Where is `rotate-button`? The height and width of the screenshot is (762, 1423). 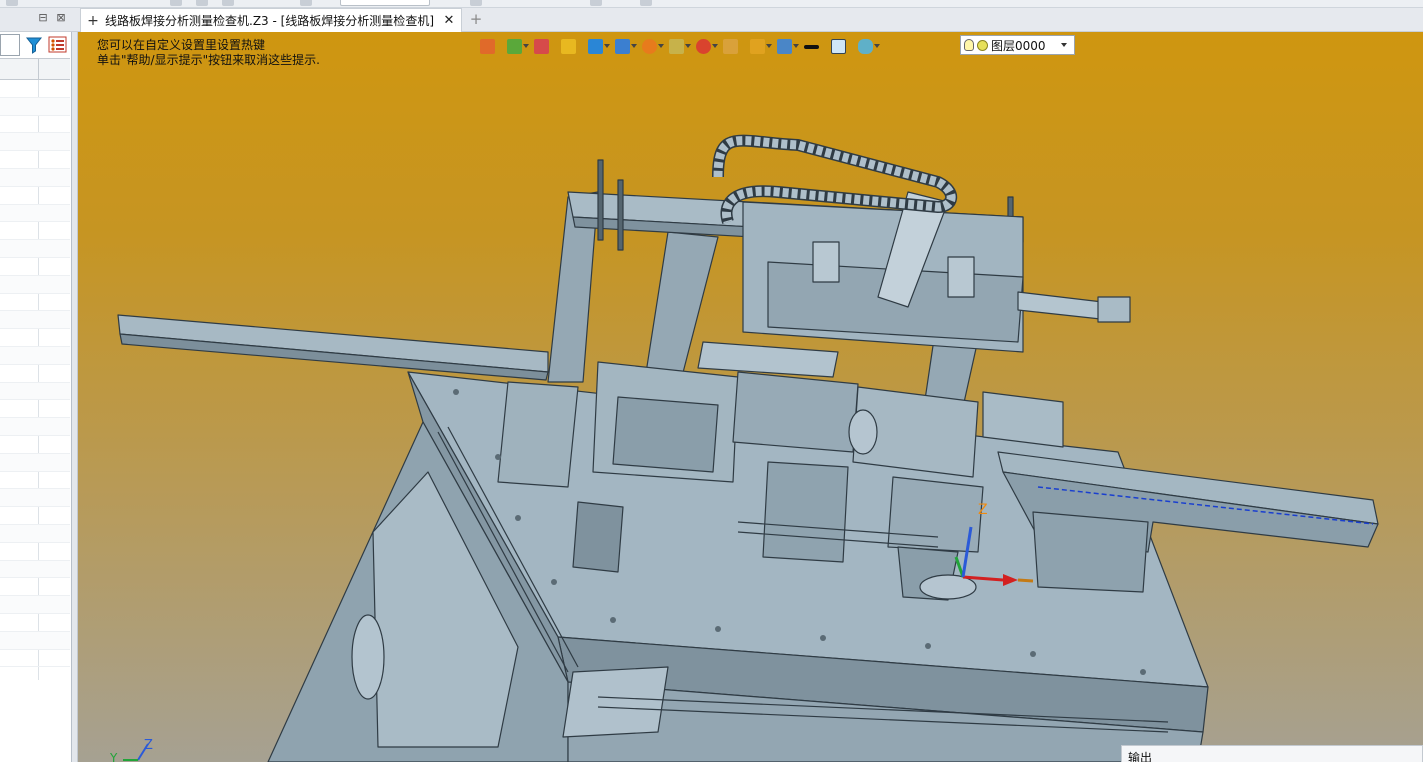
rotate-button is located at coordinates (735, 46).